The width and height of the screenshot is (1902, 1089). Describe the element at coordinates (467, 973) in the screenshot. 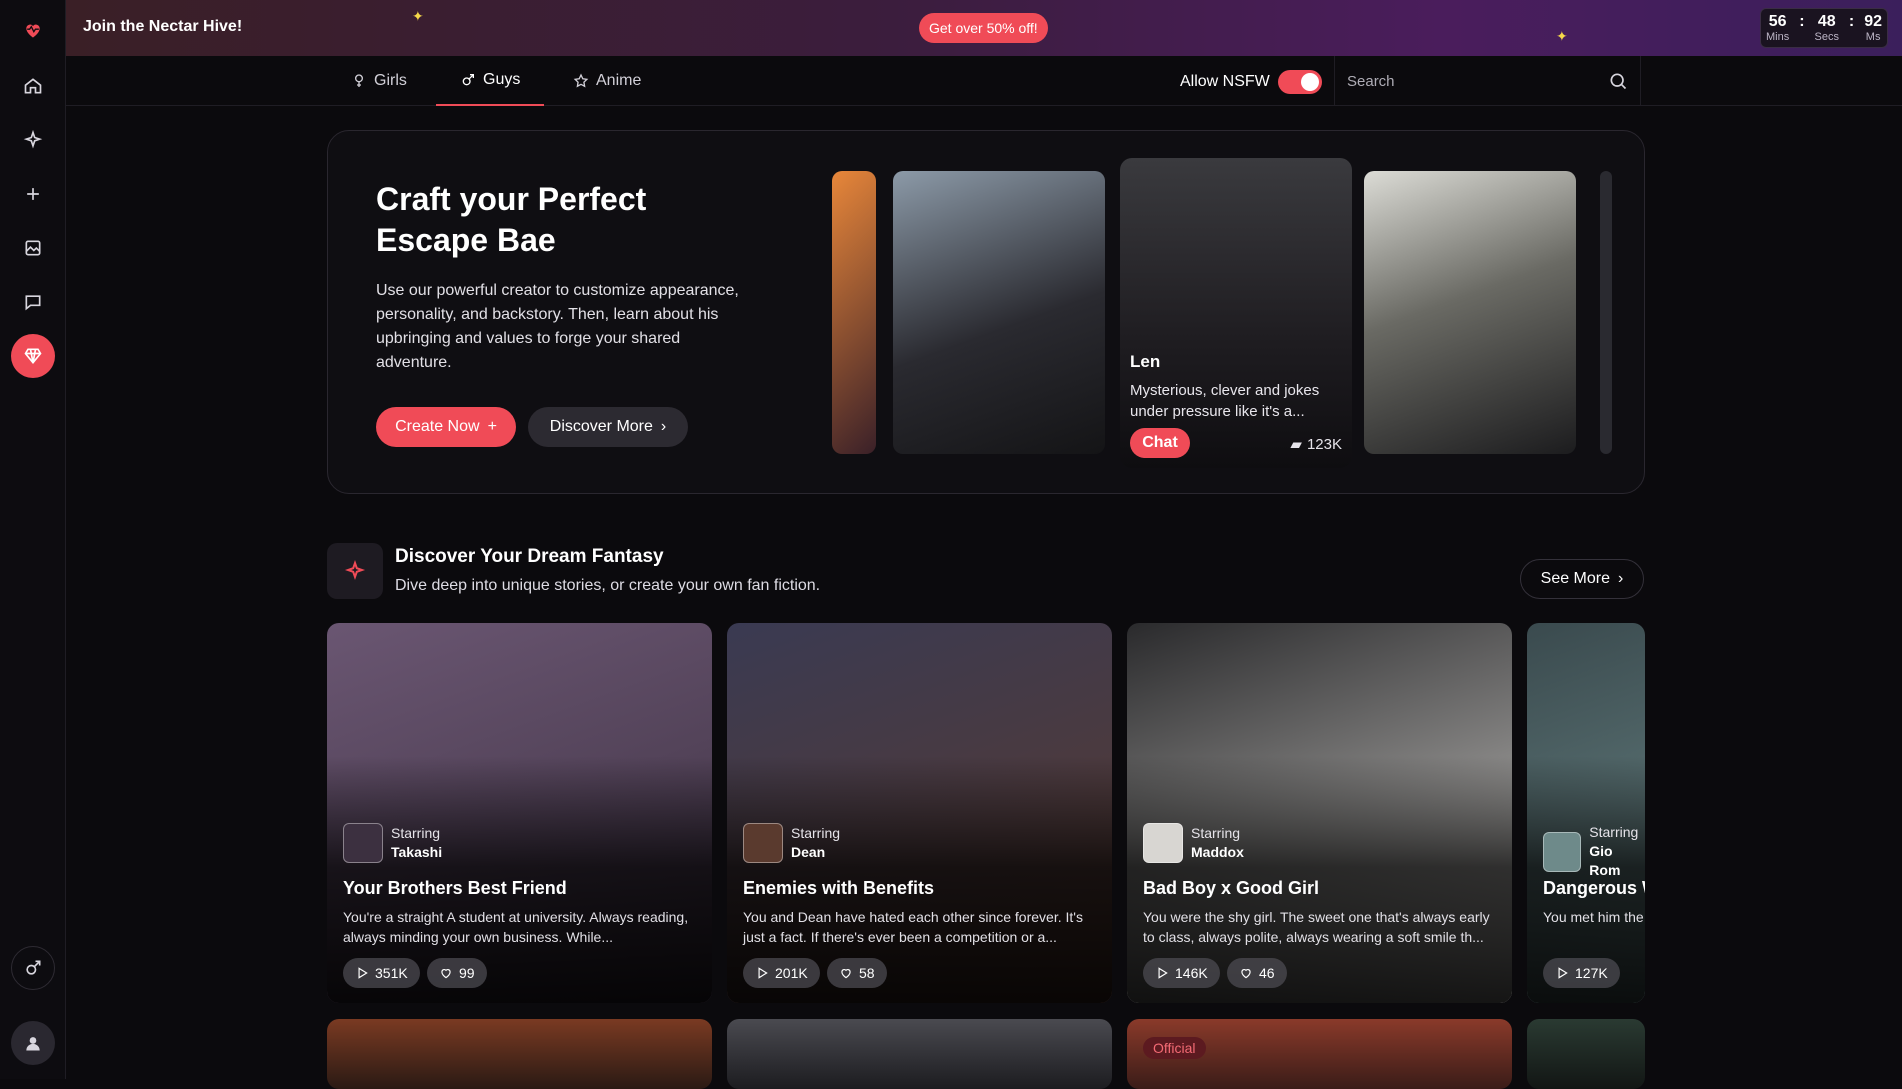

I see `likes-value: 99` at that location.